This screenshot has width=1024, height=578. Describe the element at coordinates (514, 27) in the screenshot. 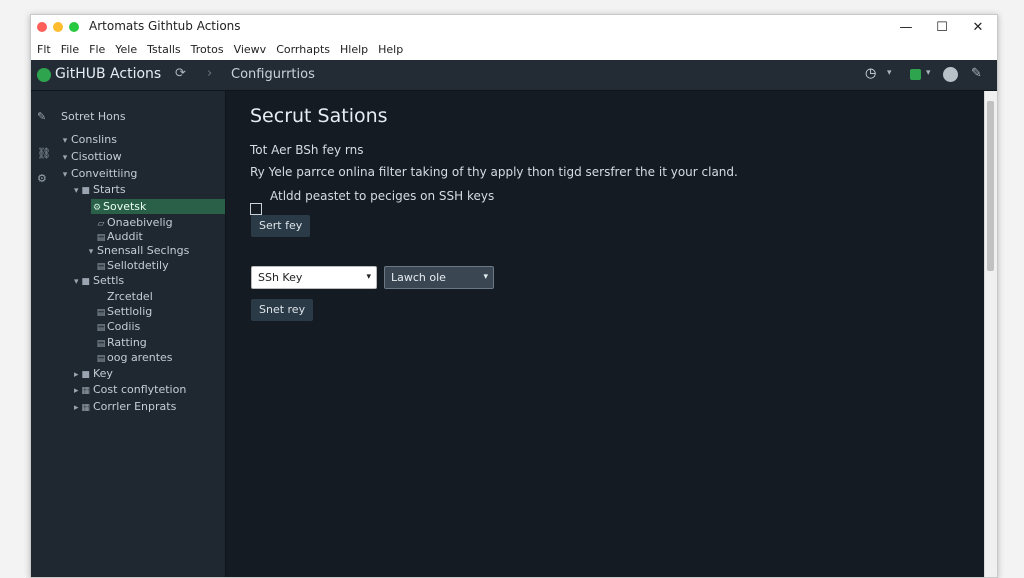

I see `title-bar: Artomats Githtub Actions — ☐ ✕` at that location.